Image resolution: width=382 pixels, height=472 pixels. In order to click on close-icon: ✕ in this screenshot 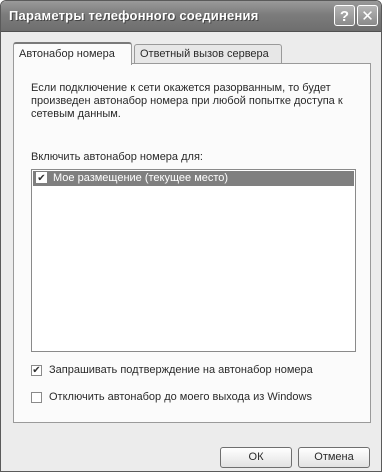, I will do `click(367, 16)`.